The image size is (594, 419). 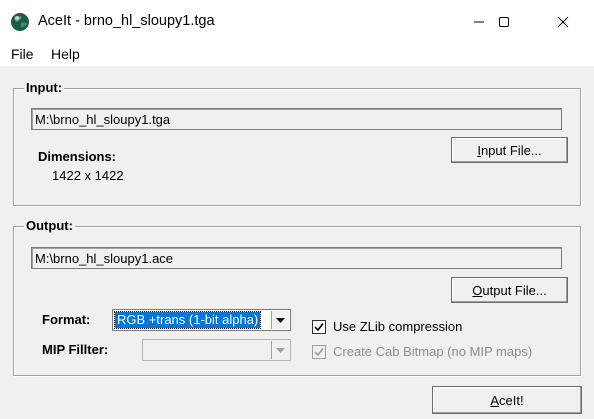 I want to click on close-icon, so click(x=563, y=22).